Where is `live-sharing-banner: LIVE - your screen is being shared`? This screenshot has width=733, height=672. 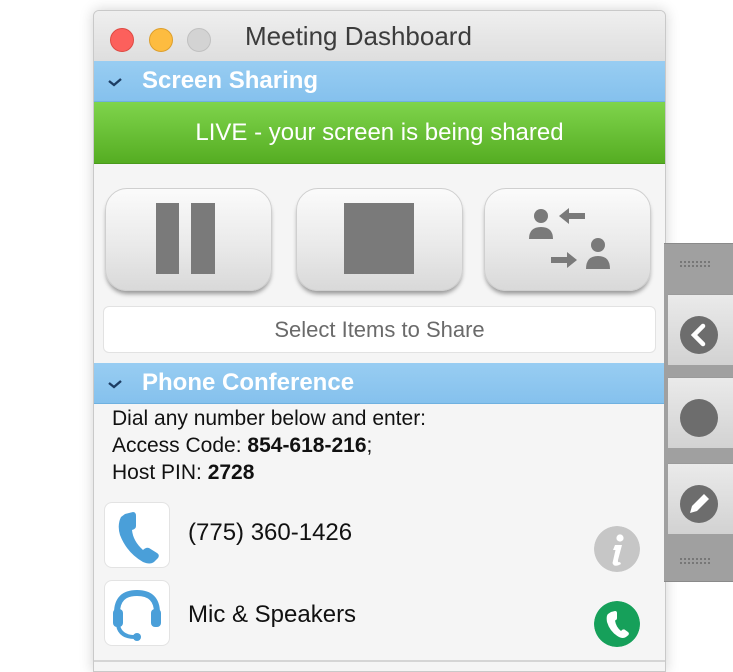
live-sharing-banner: LIVE - your screen is being shared is located at coordinates (379, 133).